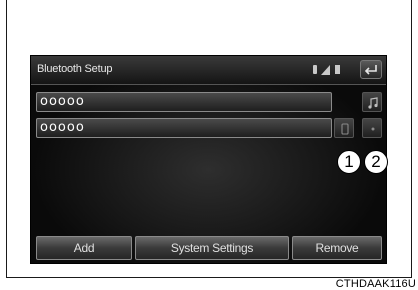 The image size is (418, 290). Describe the element at coordinates (333, 70) in the screenshot. I see `status-indicators` at that location.